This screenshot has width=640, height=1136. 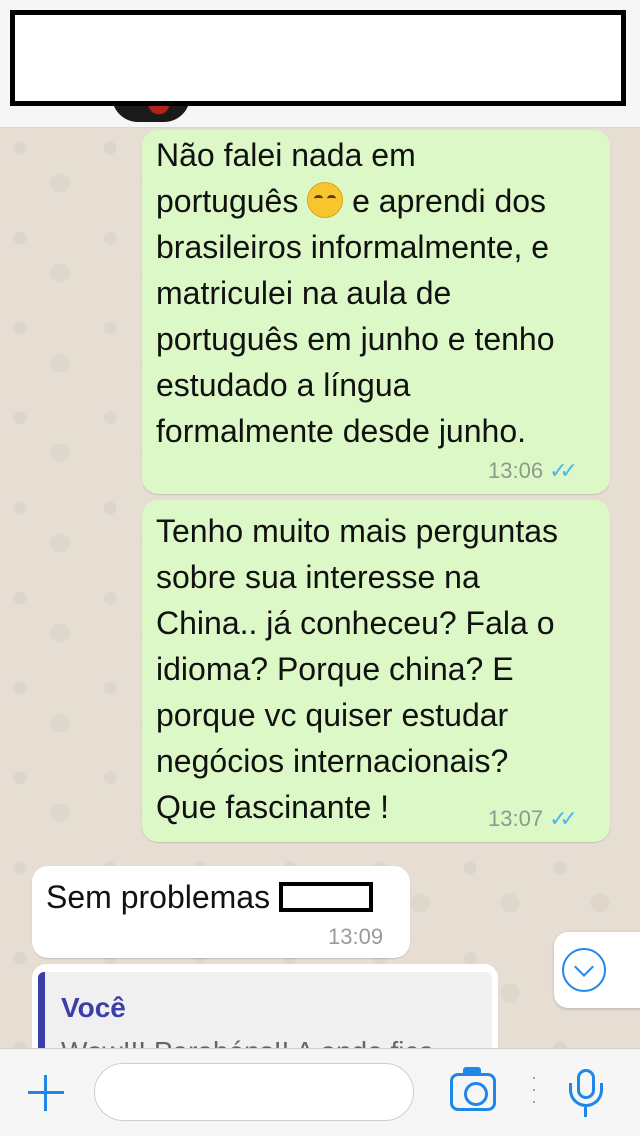 I want to click on redacted-contact-box, so click(x=318, y=58).